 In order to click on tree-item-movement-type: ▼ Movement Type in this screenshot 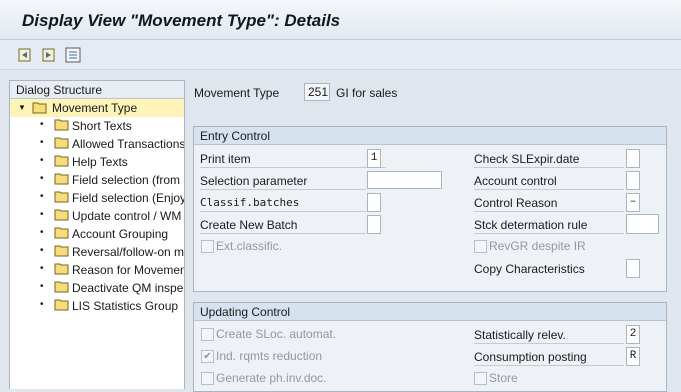, I will do `click(97, 108)`.